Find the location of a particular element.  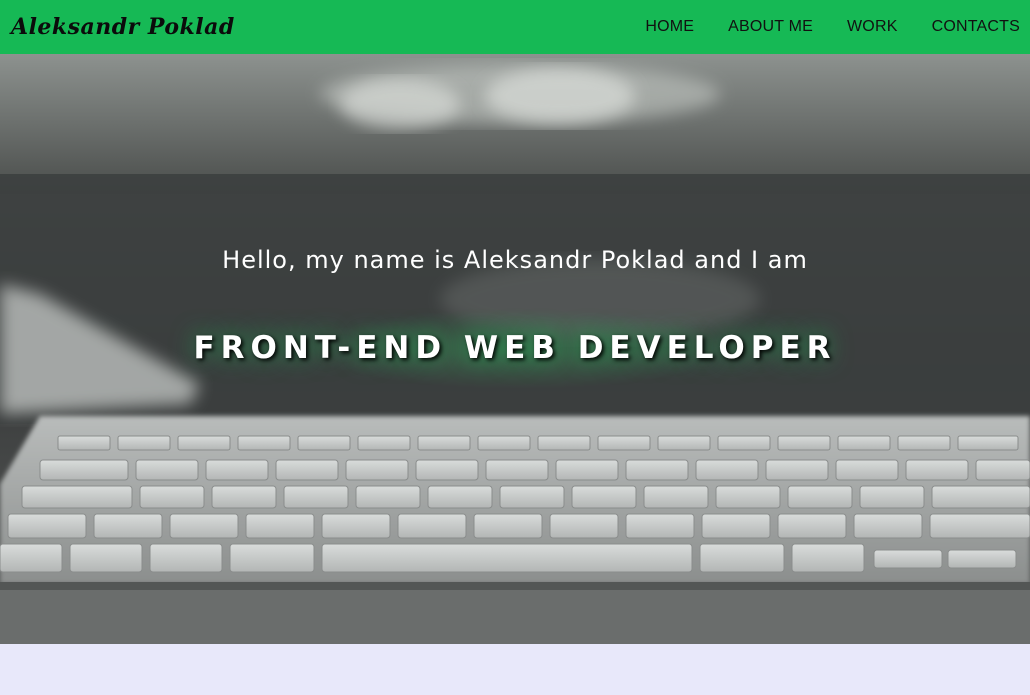

nav-item-home: HOME is located at coordinates (669, 27).